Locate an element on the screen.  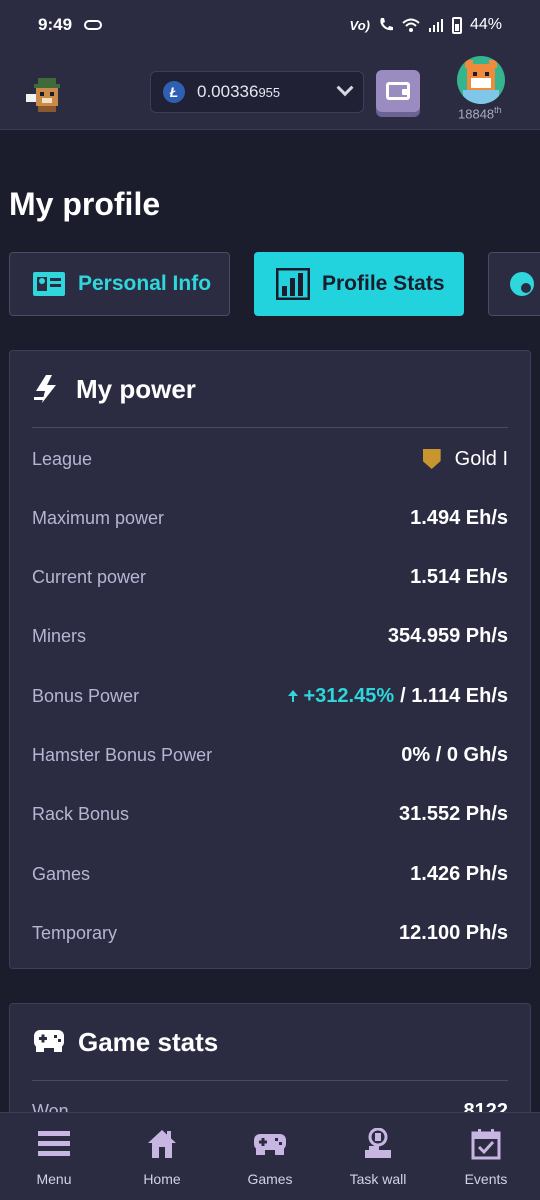
nav-home: Home is located at coordinates (162, 1156).